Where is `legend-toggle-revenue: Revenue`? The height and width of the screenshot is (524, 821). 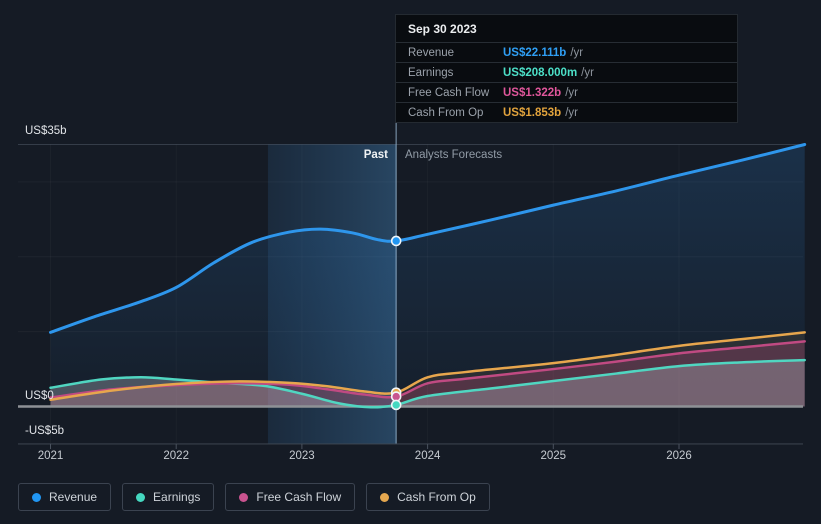
legend-toggle-revenue: Revenue is located at coordinates (65, 497).